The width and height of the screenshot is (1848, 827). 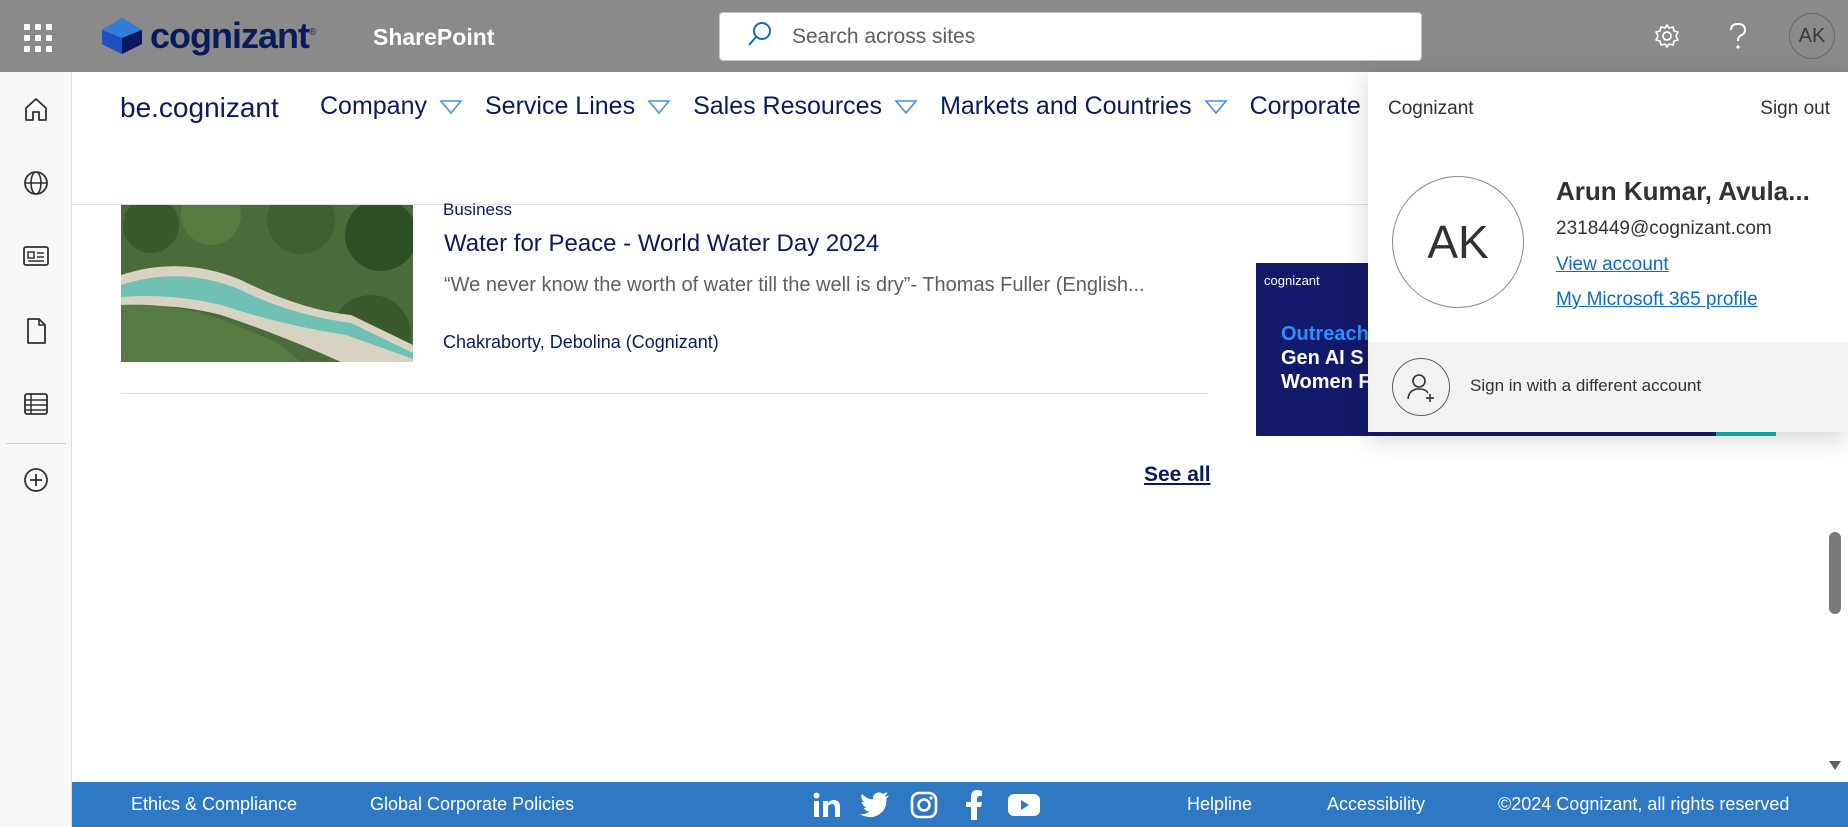 What do you see at coordinates (1024, 805) in the screenshot?
I see `youtube-icon` at bounding box center [1024, 805].